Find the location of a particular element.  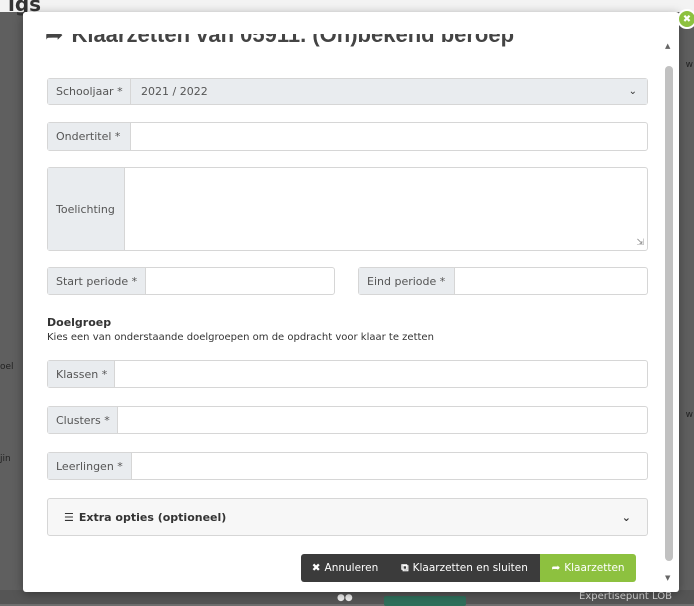

toelichting-field: Toelichting ⇲ is located at coordinates (347, 209).